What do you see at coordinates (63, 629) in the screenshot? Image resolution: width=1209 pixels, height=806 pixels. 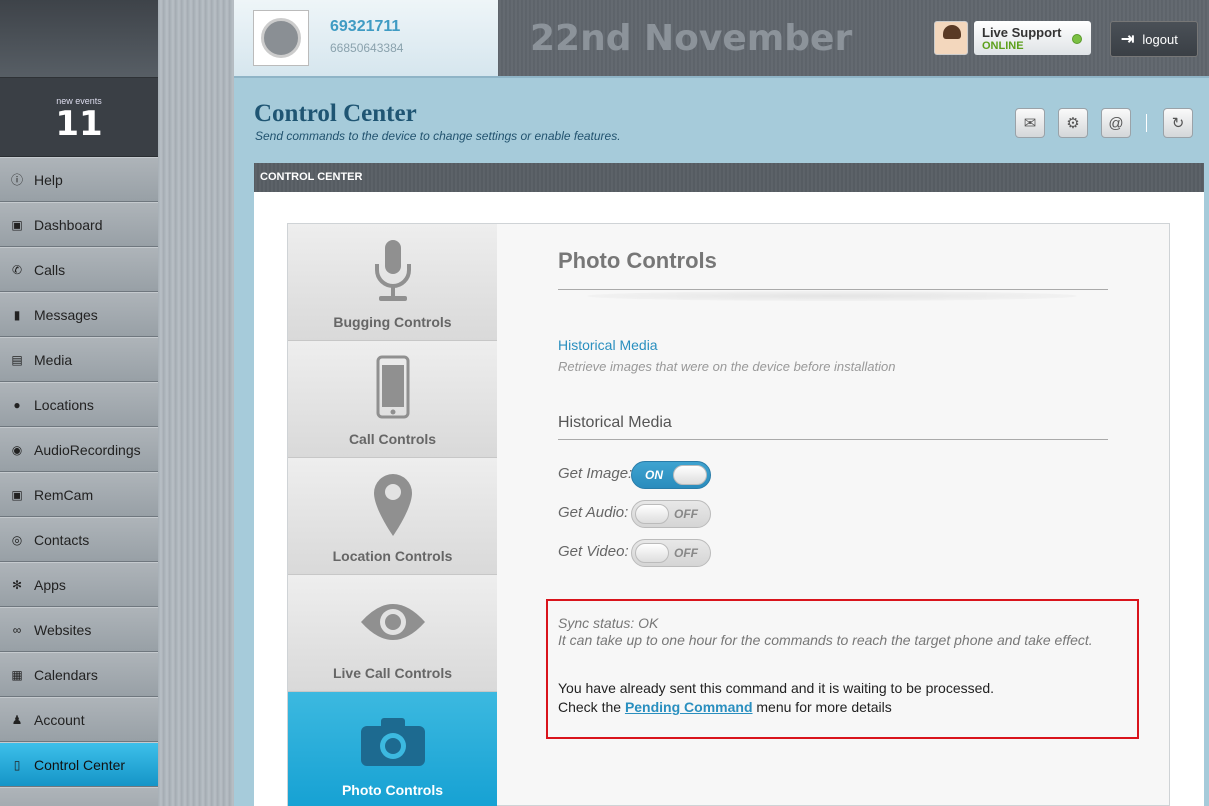 I see `sidebar-item-label: Websites` at bounding box center [63, 629].